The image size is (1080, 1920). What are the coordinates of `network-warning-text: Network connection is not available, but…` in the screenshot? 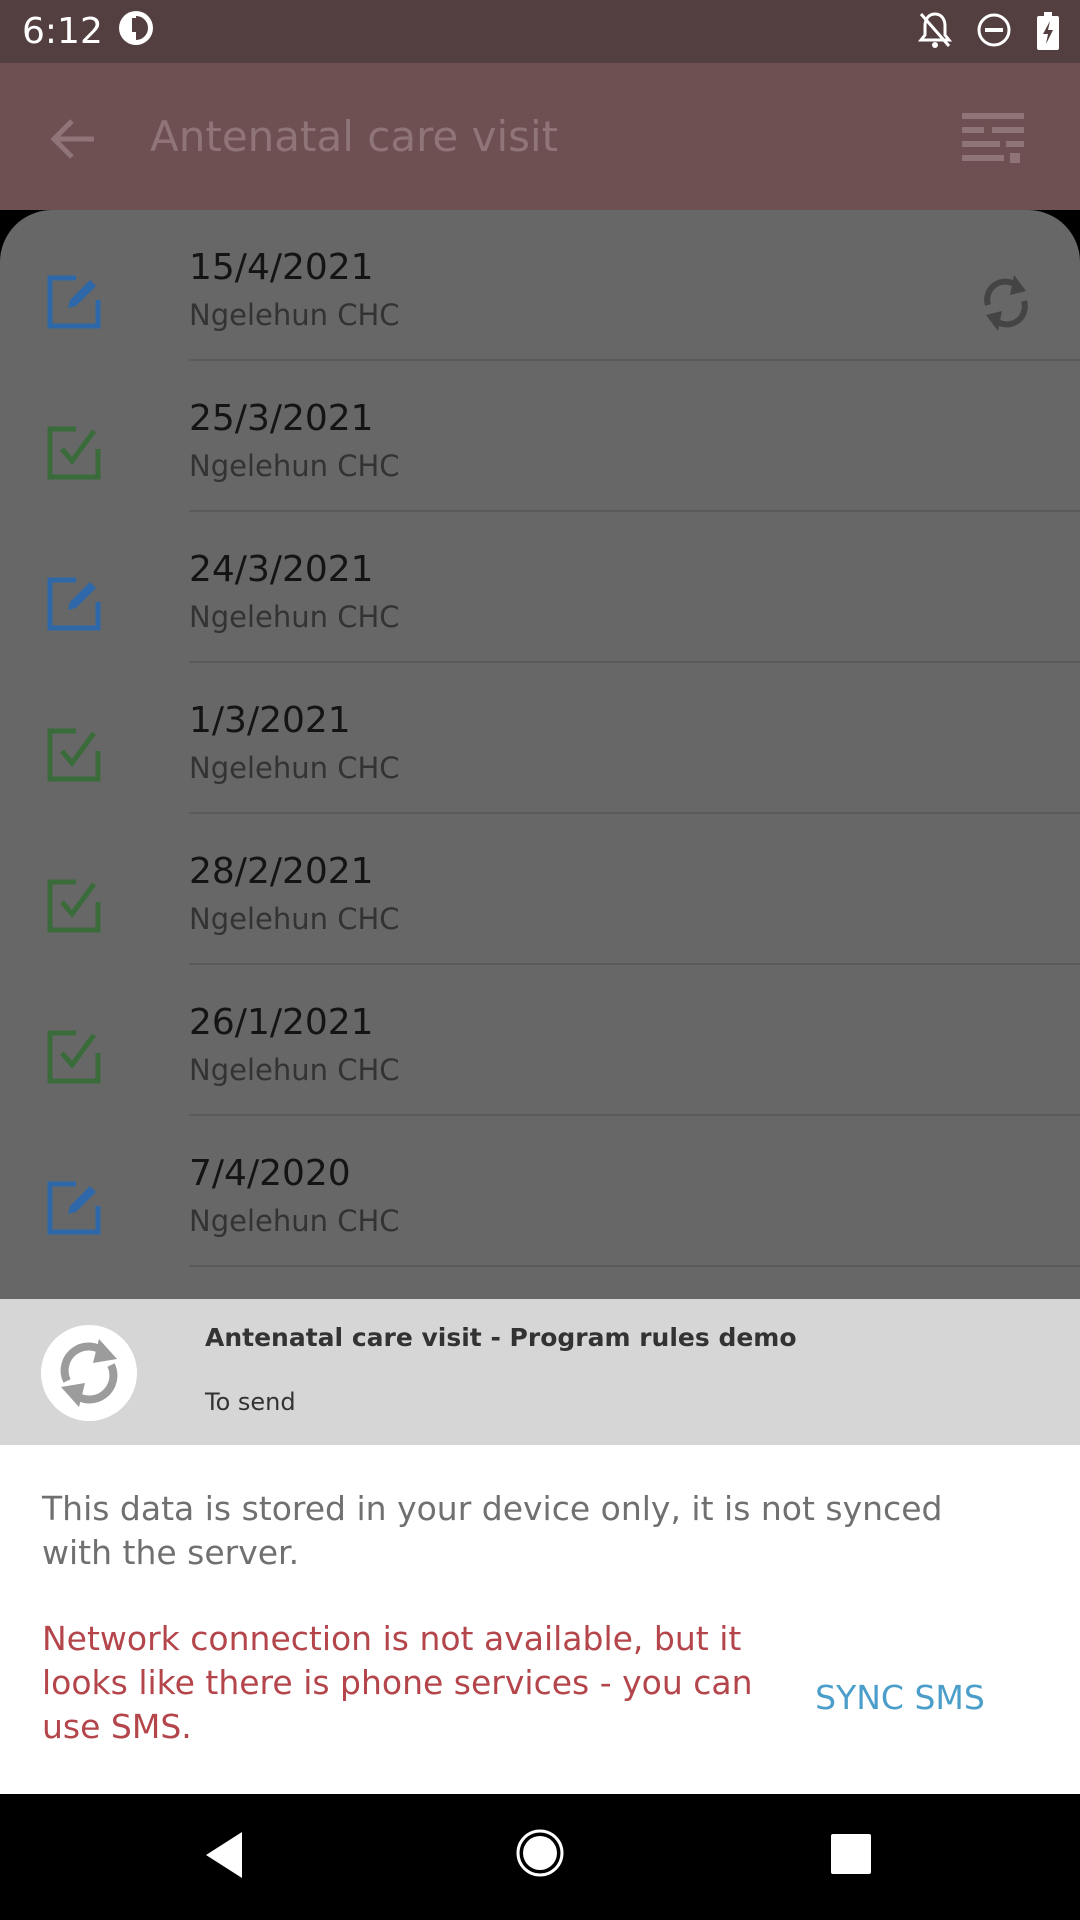 It's located at (397, 1682).